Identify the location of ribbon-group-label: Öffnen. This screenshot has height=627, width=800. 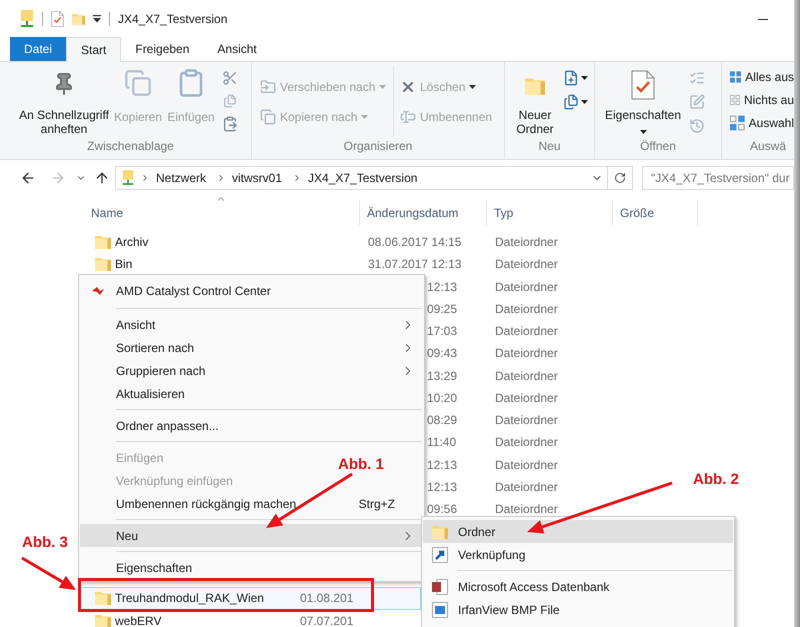
(658, 146).